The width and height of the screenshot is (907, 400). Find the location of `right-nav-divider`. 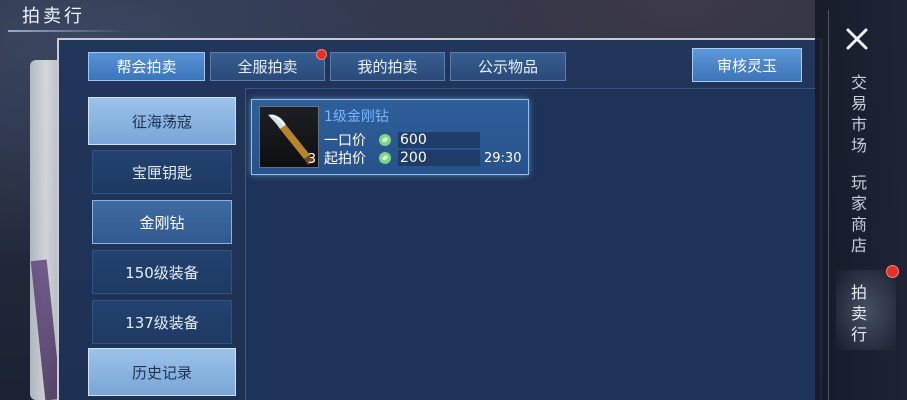

right-nav-divider is located at coordinates (828, 205).